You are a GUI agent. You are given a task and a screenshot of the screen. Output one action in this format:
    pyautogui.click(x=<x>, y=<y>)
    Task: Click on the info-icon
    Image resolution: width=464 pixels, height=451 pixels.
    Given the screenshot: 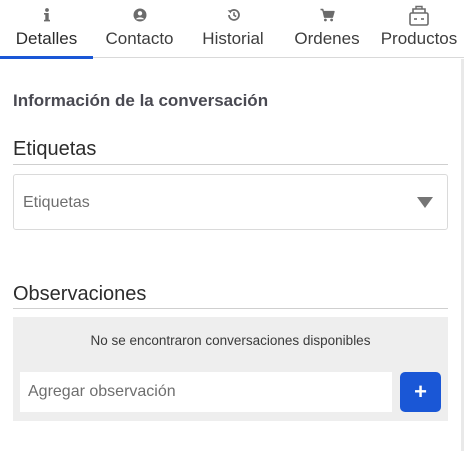 What is the action you would take?
    pyautogui.click(x=46, y=17)
    